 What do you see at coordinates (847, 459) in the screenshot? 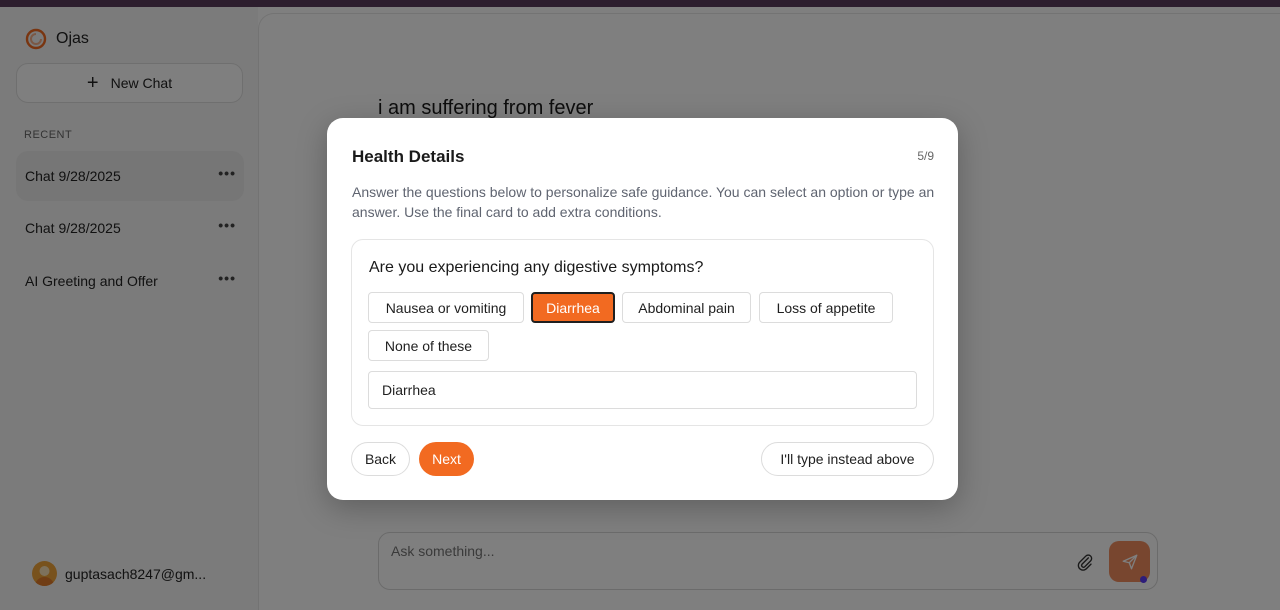
I see `type-instead-button: I'll type instead above` at bounding box center [847, 459].